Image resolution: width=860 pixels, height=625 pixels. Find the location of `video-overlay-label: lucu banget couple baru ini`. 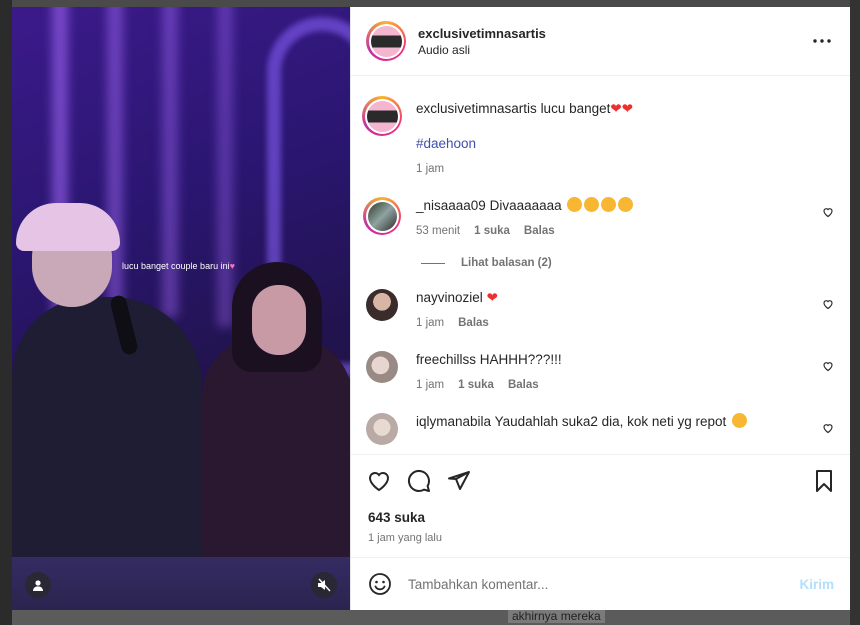

video-overlay-label: lucu banget couple baru ini is located at coordinates (176, 266).